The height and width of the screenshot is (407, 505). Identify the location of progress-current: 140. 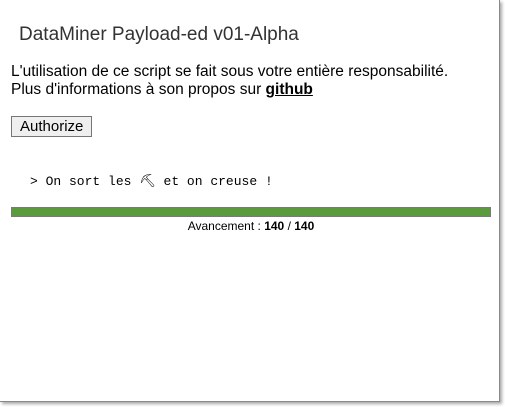
(274, 226).